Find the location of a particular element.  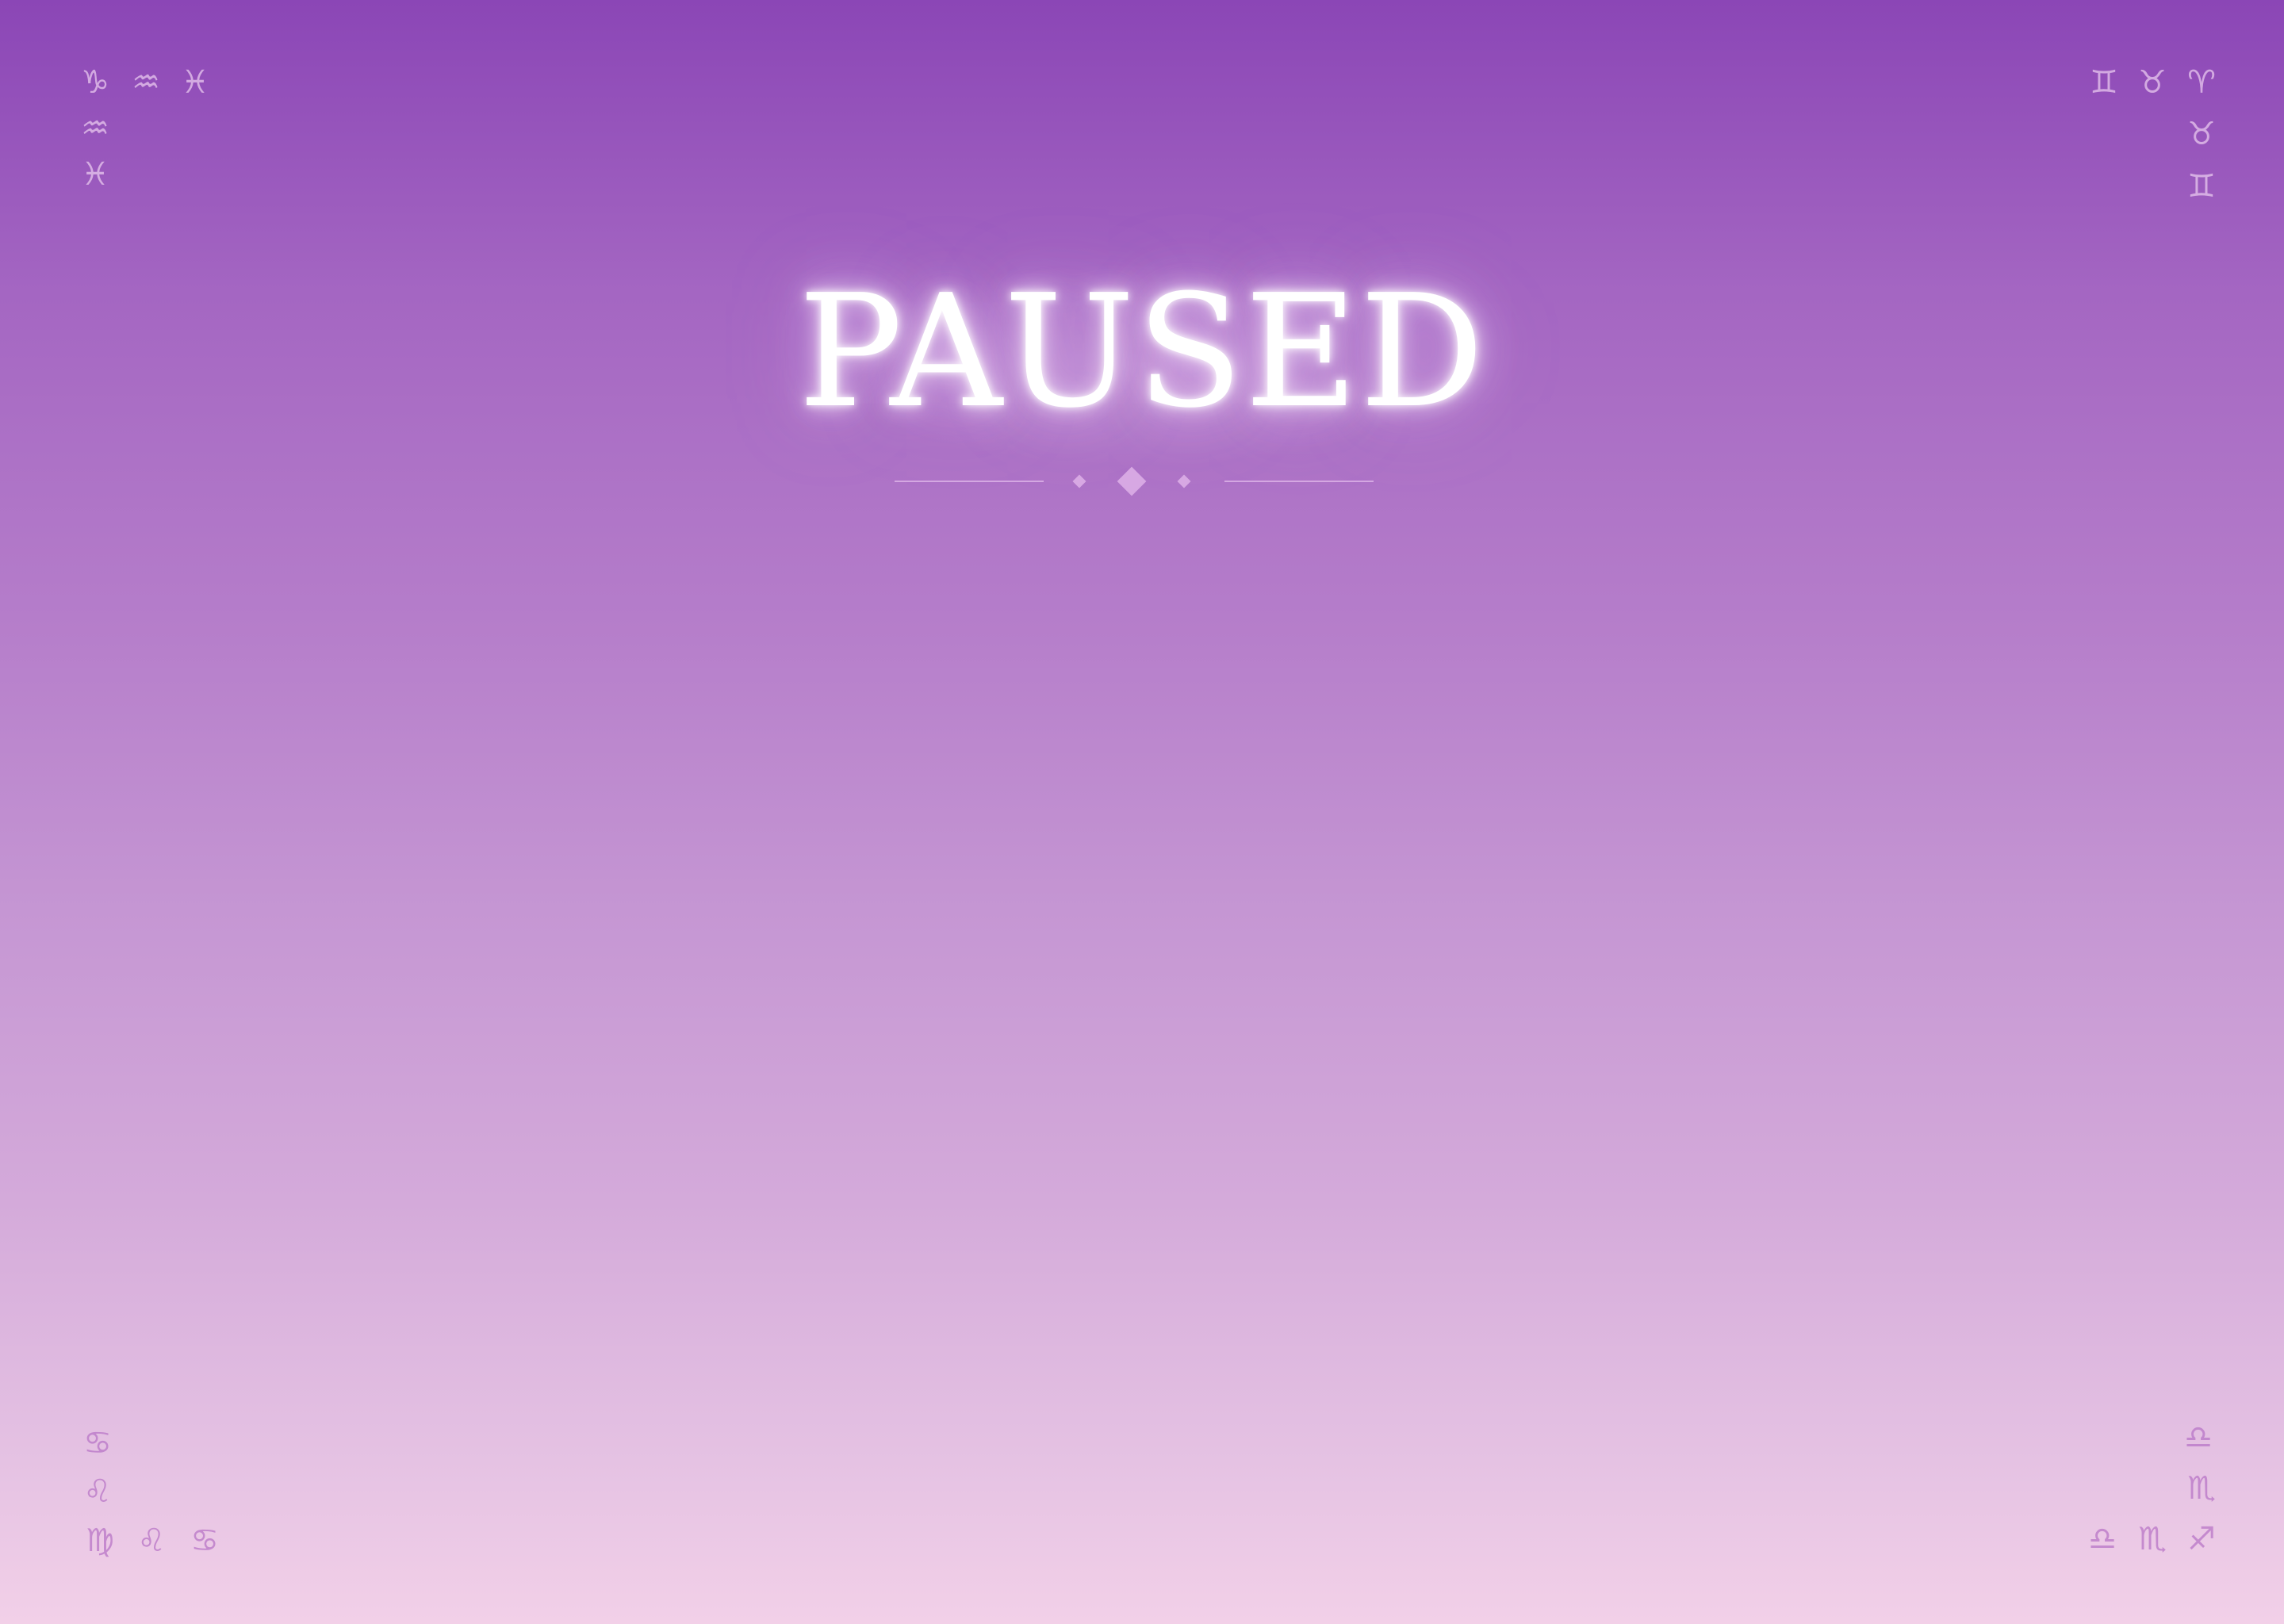

divider-diamond-center is located at coordinates (1132, 481).